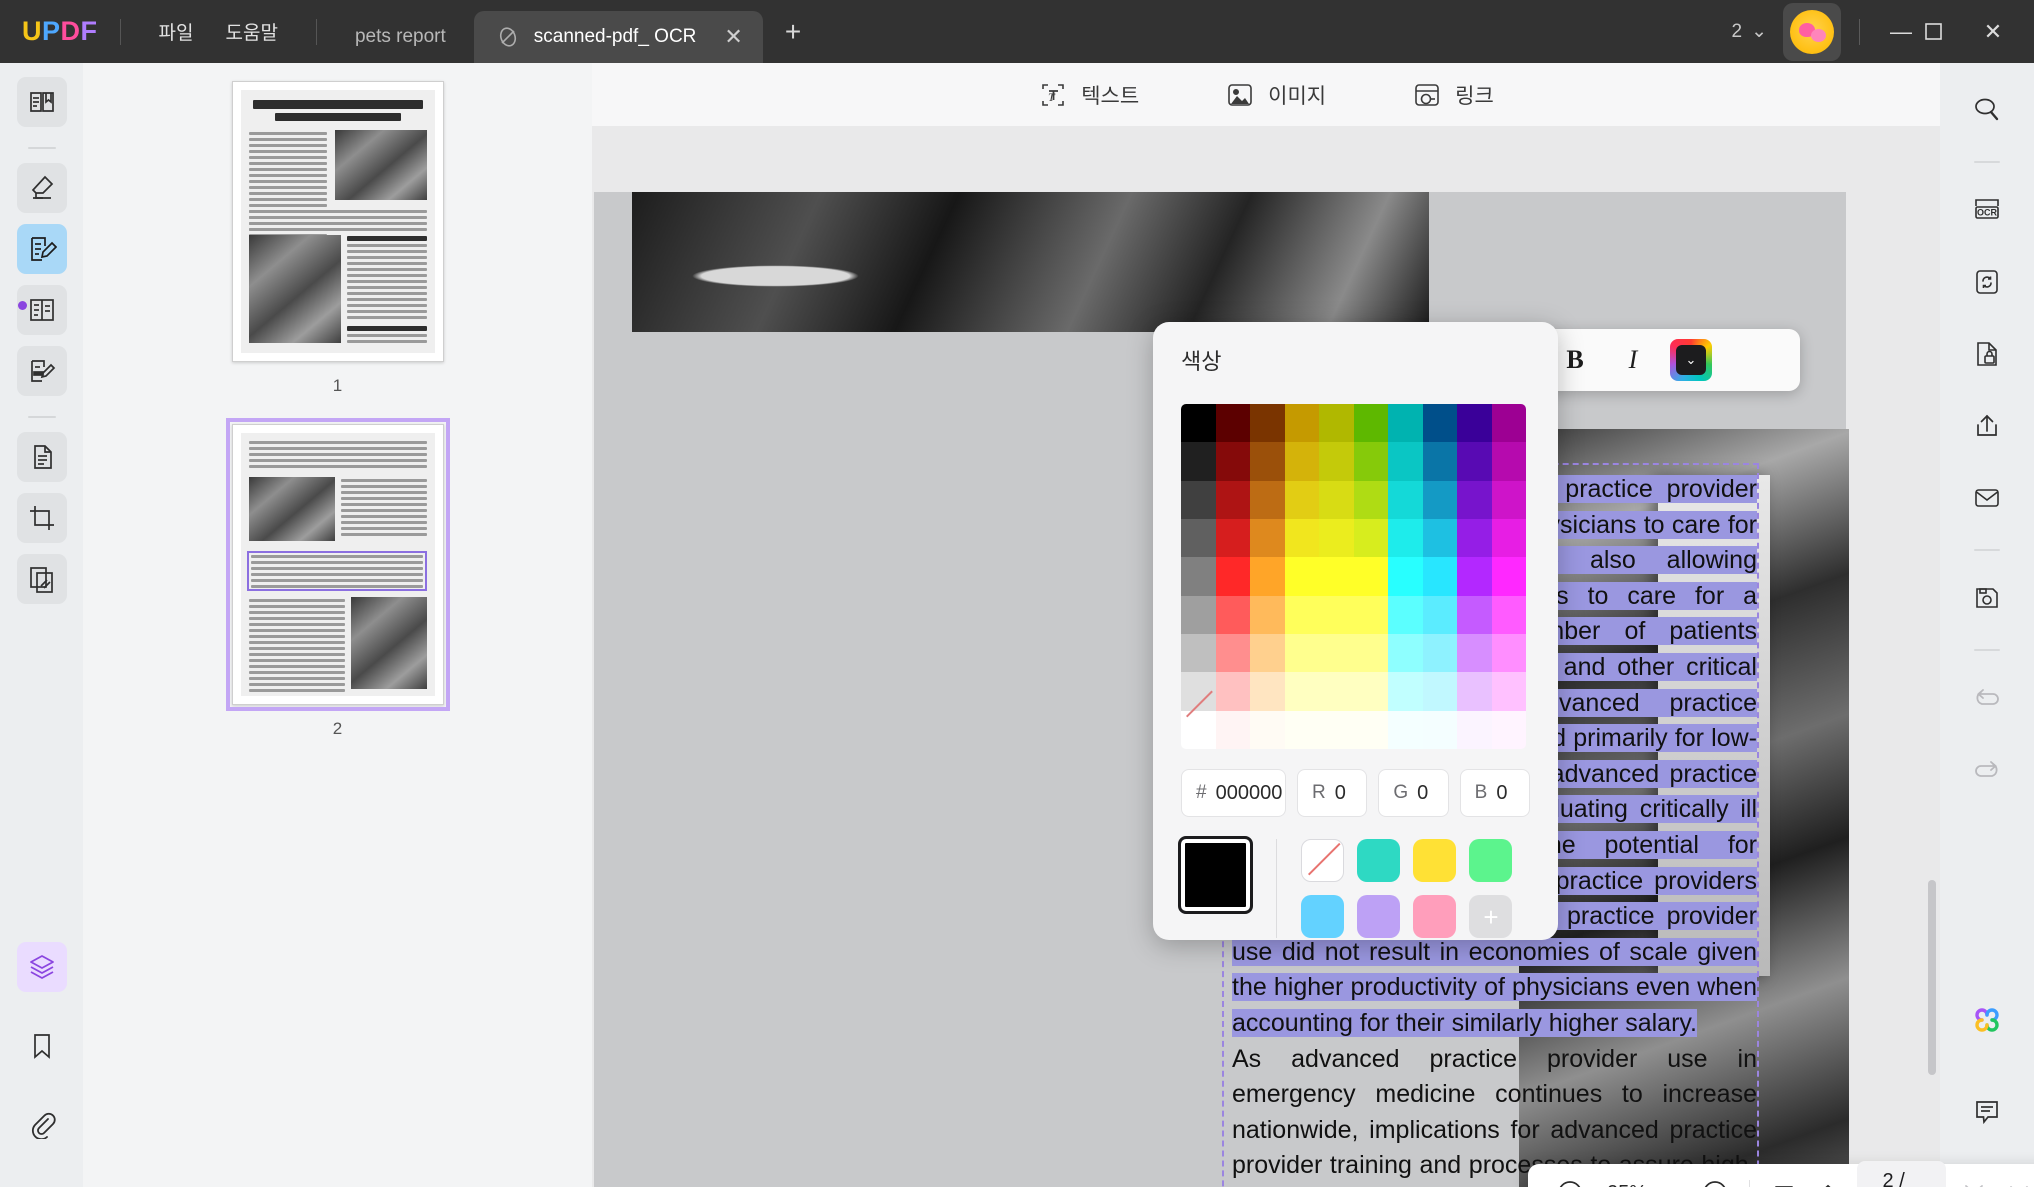 This screenshot has height=1187, width=2034. What do you see at coordinates (337, 221) in the screenshot?
I see `page-thumbnail` at bounding box center [337, 221].